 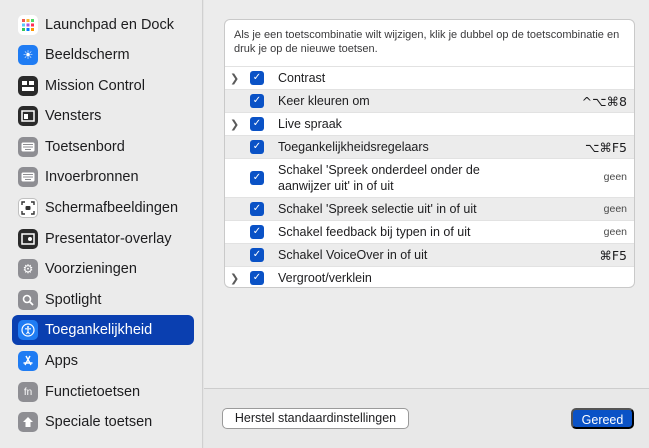 I want to click on app-store-icon, so click(x=28, y=361).